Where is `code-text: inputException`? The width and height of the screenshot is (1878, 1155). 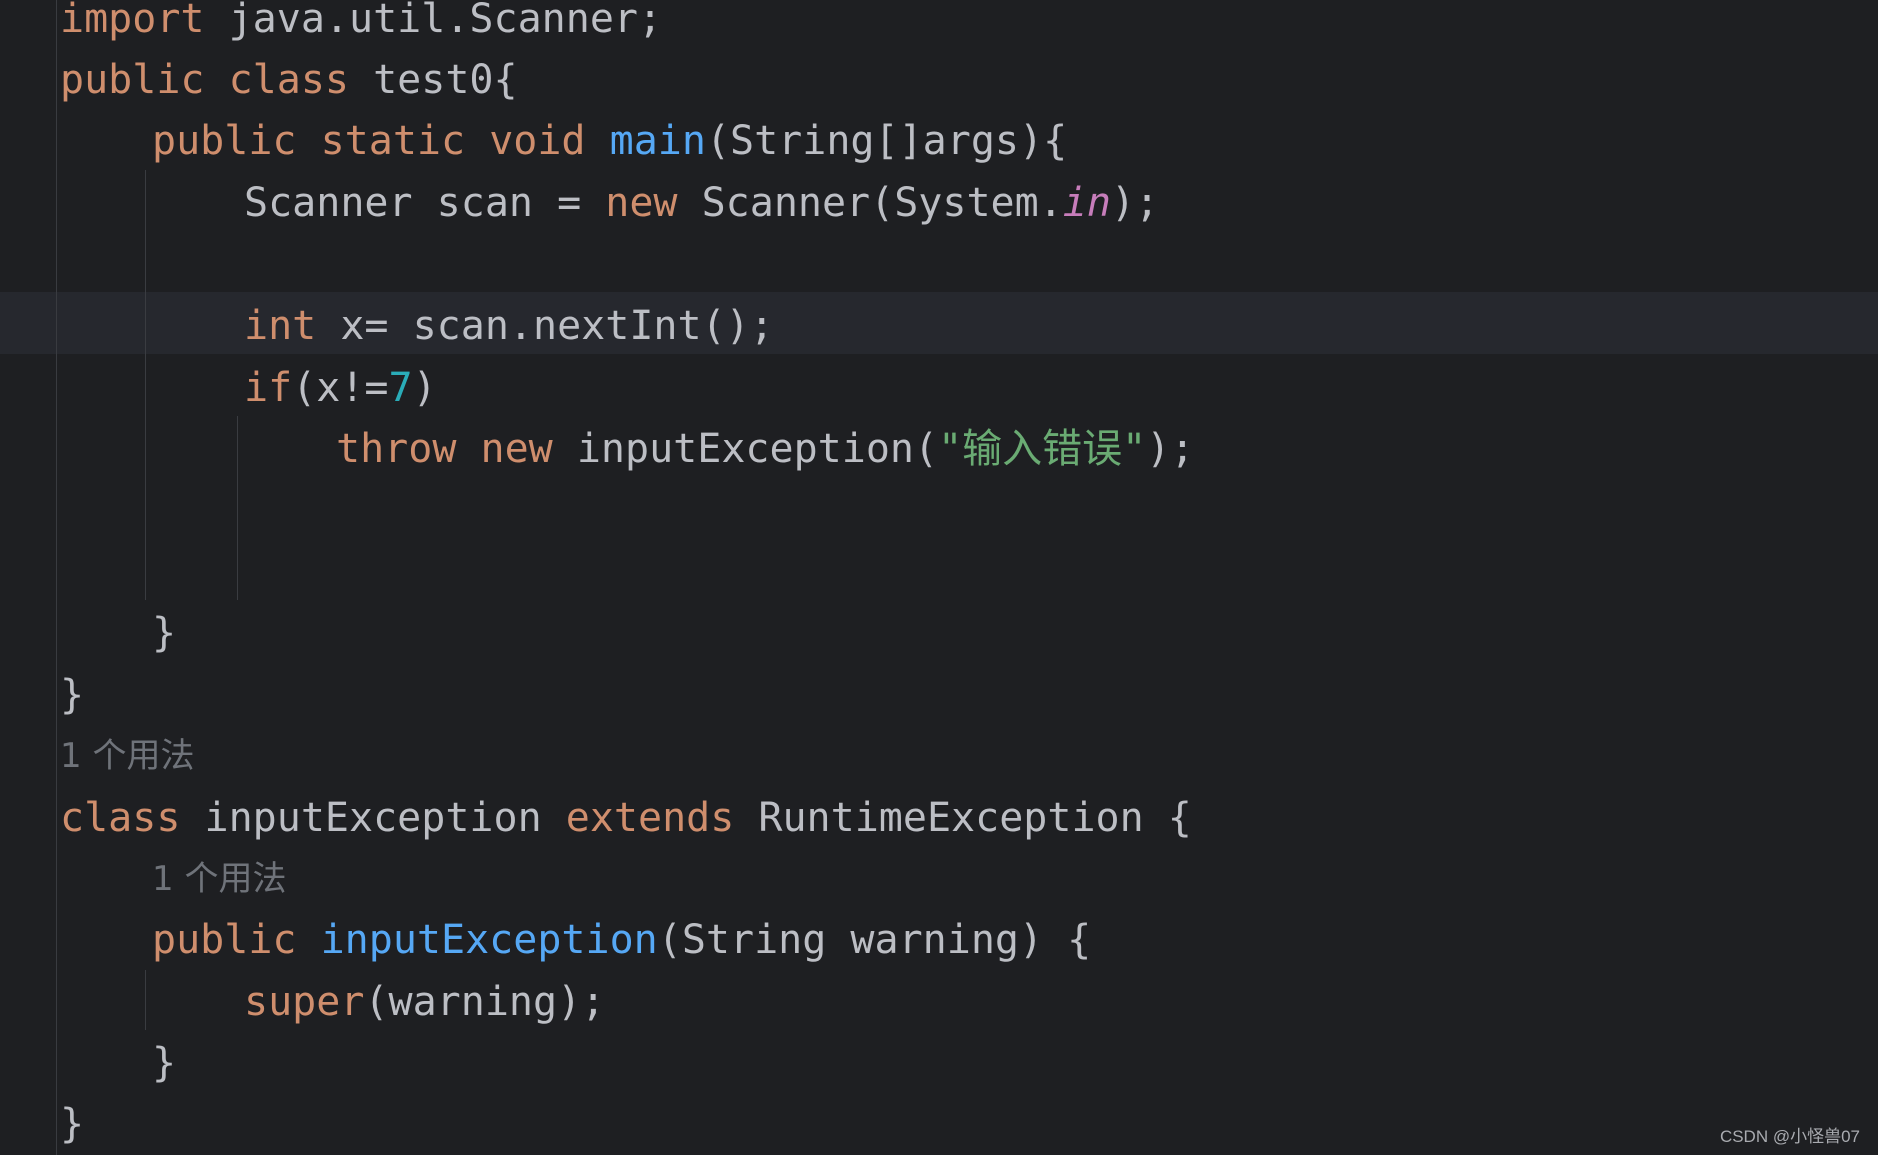
code-text: inputException is located at coordinates (373, 818).